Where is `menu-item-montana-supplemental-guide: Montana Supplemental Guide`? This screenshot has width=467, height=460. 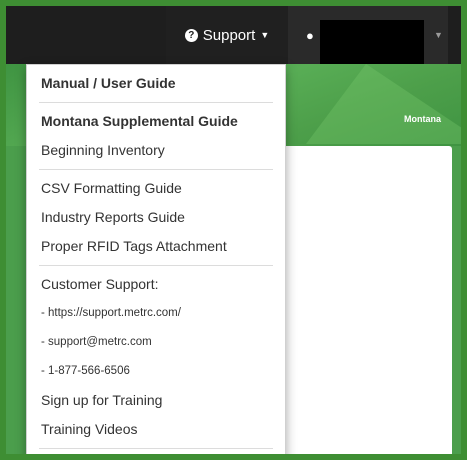
menu-item-montana-supplemental-guide: Montana Supplemental Guide is located at coordinates (156, 121).